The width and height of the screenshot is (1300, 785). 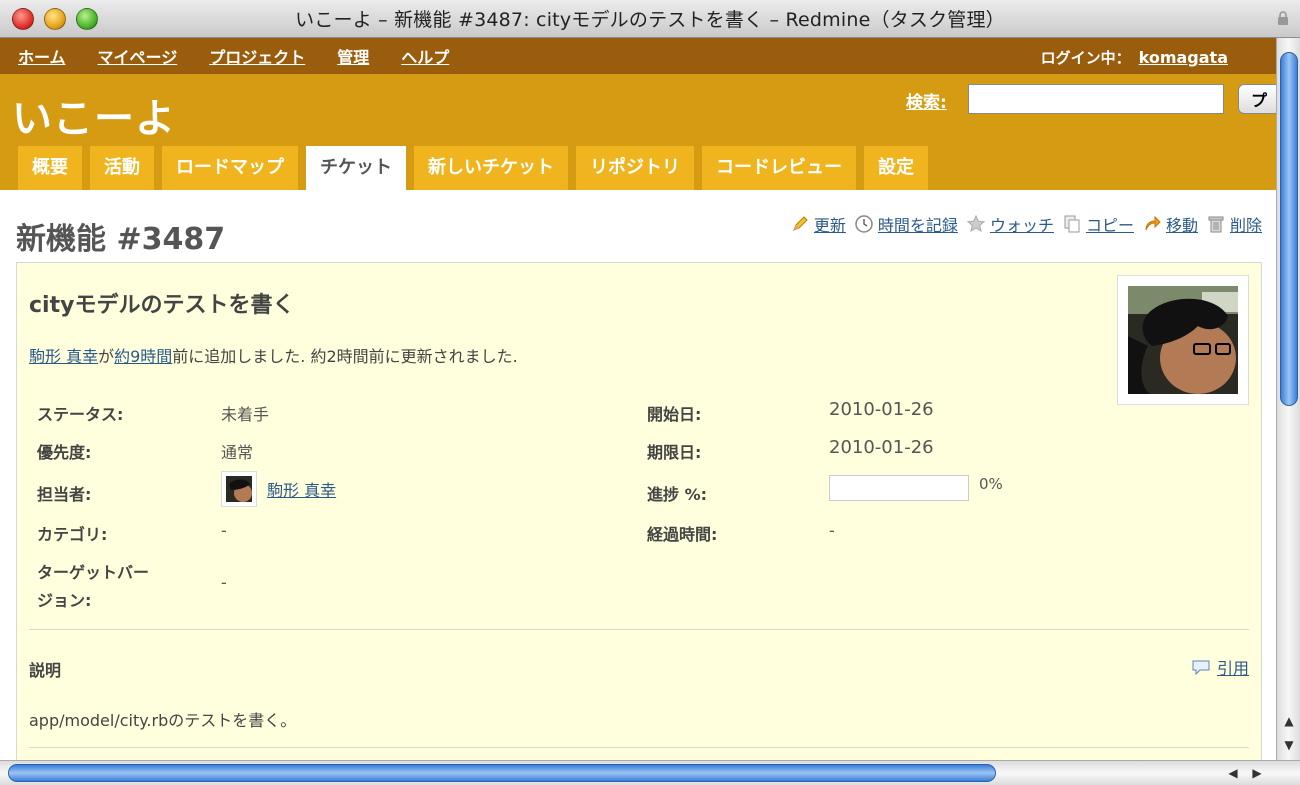 I want to click on logged-in-user-link: komagata, so click(x=1183, y=57).